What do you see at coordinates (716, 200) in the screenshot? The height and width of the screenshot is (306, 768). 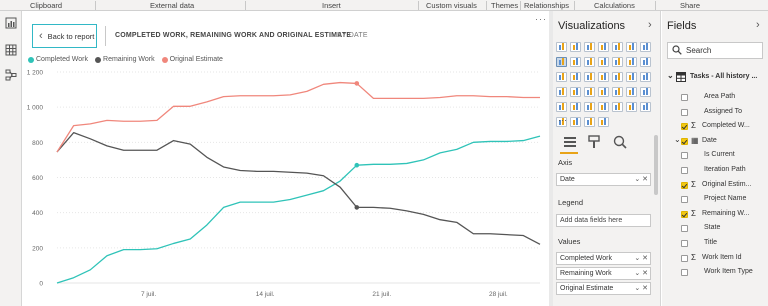 I see `field-item: Project Name` at bounding box center [716, 200].